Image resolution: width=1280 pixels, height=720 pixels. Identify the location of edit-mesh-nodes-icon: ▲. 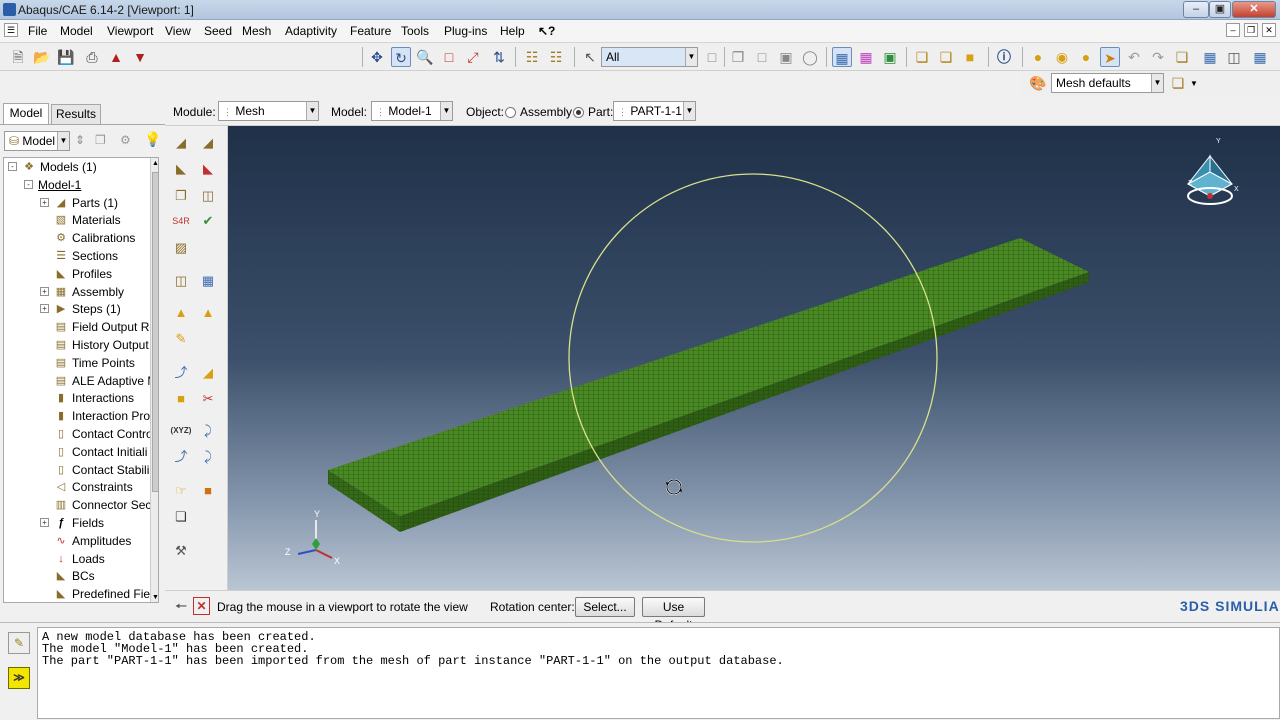
(208, 313).